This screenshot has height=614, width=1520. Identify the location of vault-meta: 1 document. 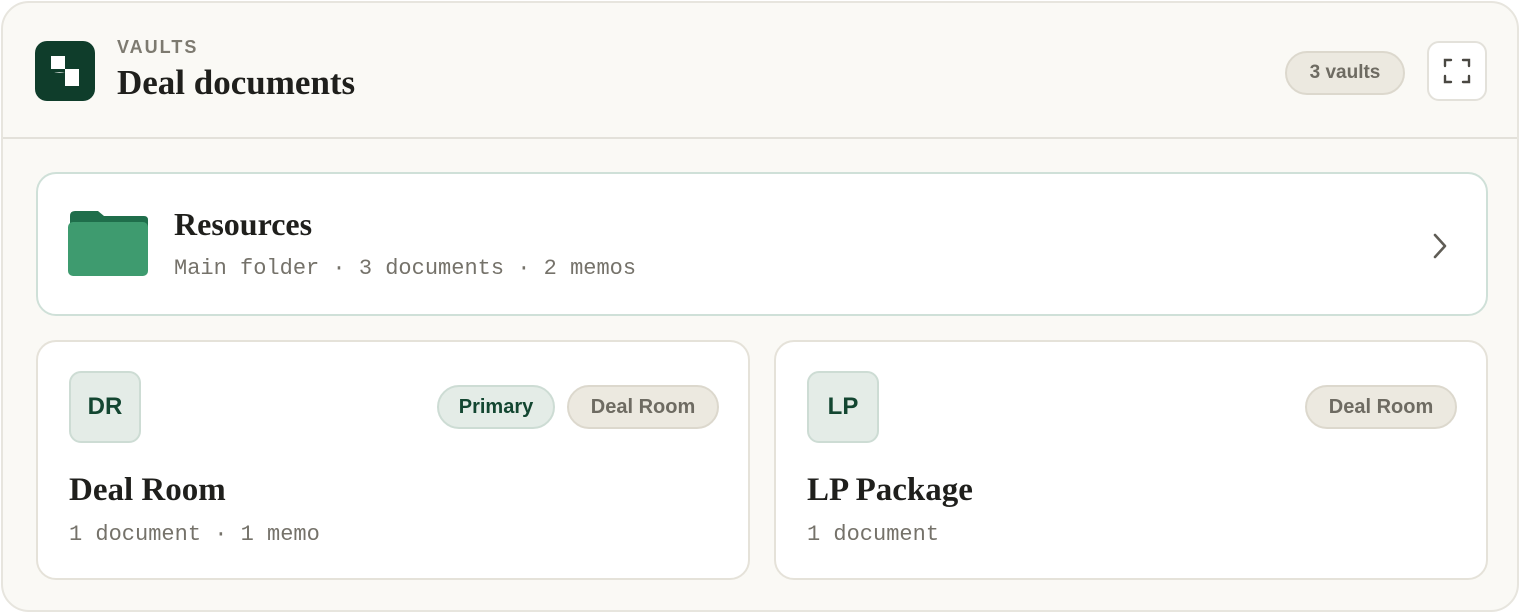
(873, 534).